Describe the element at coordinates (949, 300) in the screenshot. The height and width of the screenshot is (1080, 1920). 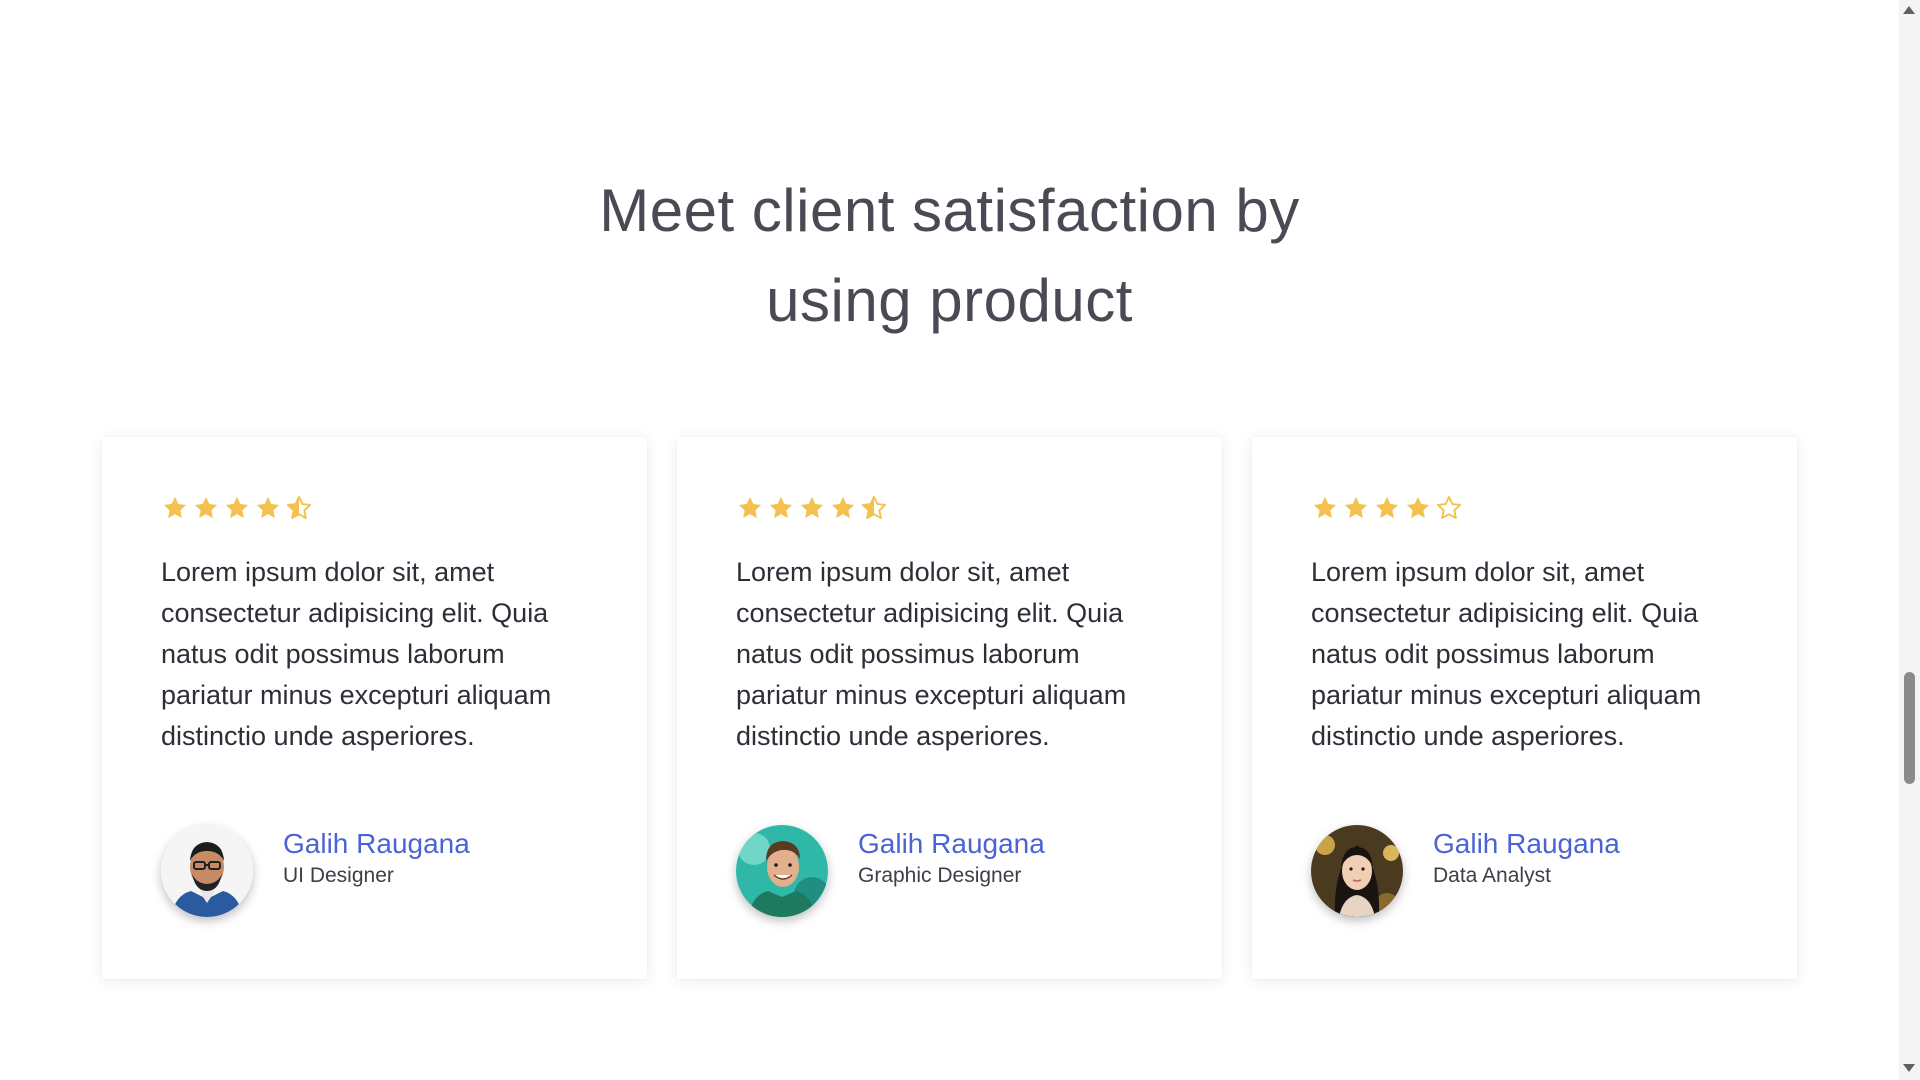
I see `section-title-line2: using product` at that location.